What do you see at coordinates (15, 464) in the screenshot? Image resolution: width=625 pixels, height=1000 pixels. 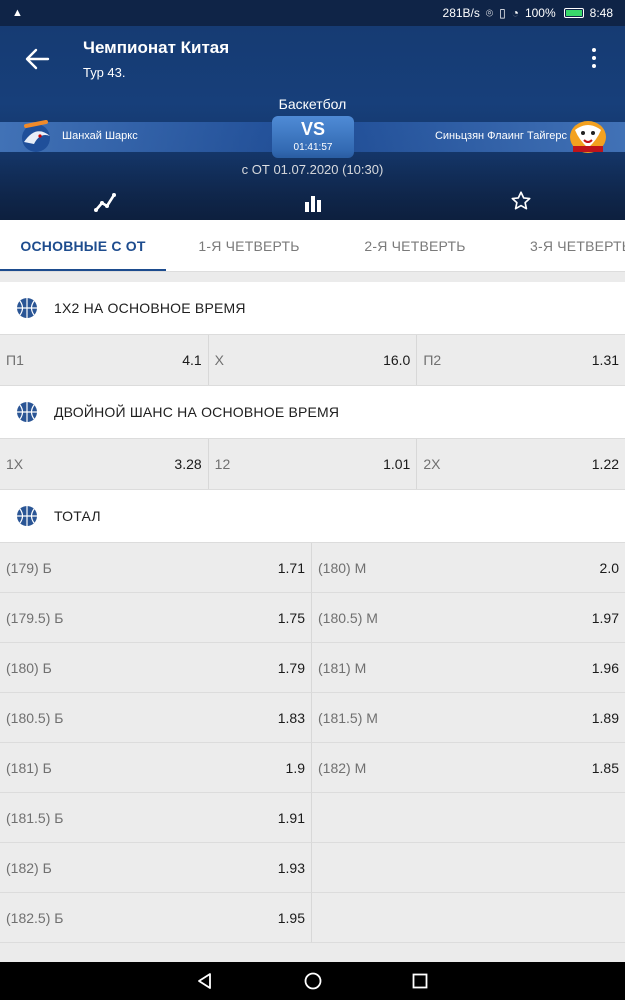 I see `odd-label: 1Х` at bounding box center [15, 464].